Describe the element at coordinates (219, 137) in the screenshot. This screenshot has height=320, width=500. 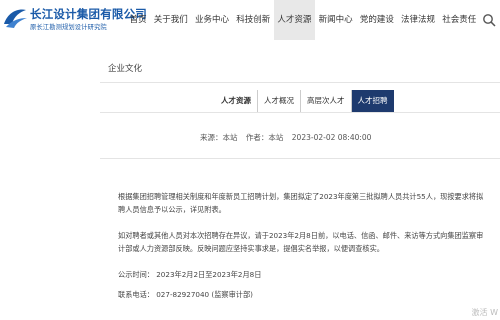
I see `meta-source: 来源：本站` at that location.